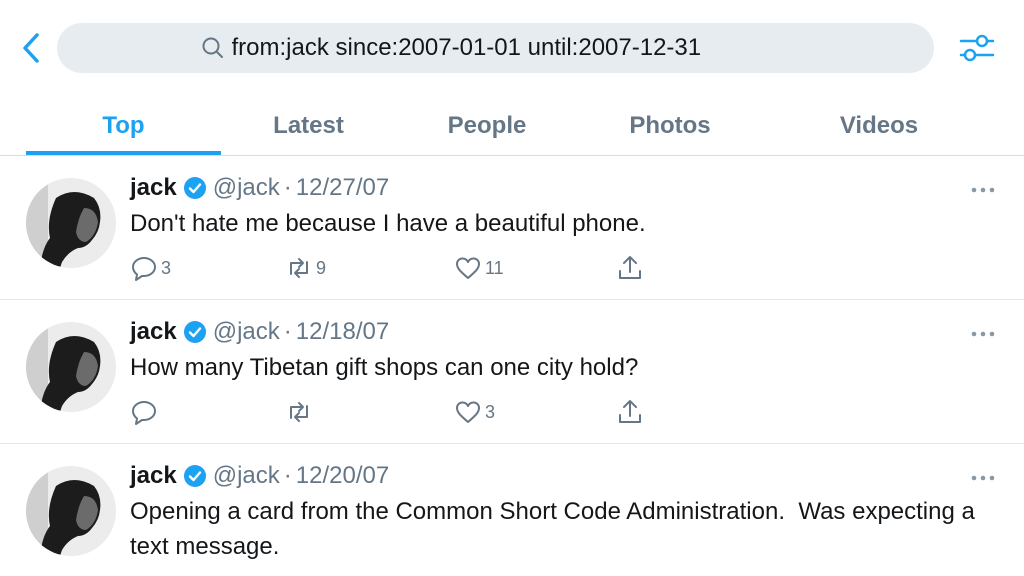 The width and height of the screenshot is (1024, 576). I want to click on tab-people: People, so click(487, 125).